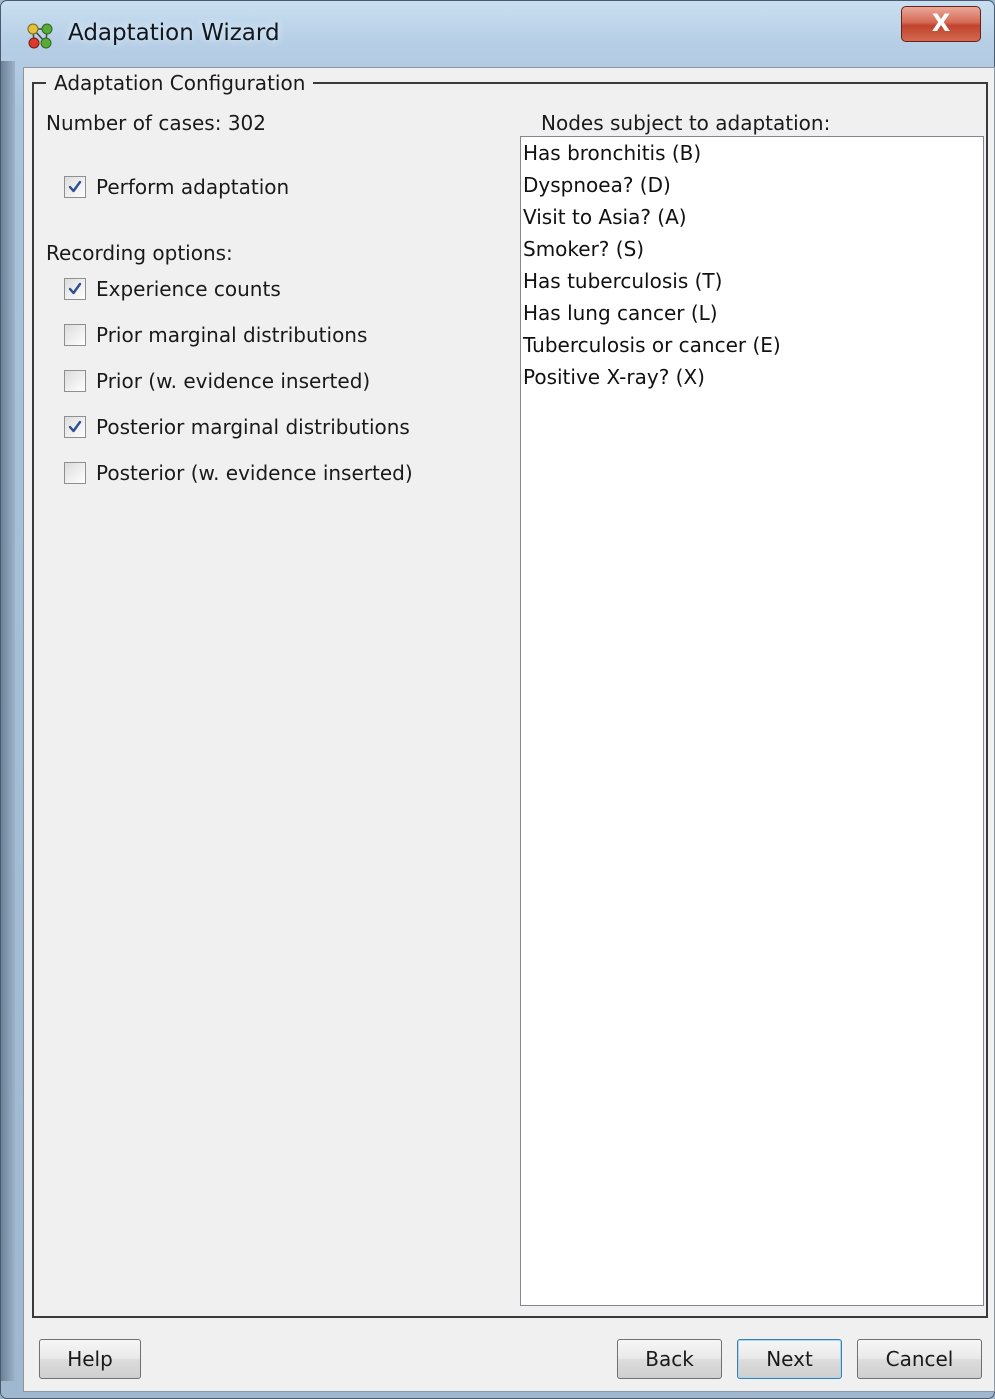 This screenshot has height=1399, width=995. Describe the element at coordinates (8, 721) in the screenshot. I see `frame-edge` at that location.